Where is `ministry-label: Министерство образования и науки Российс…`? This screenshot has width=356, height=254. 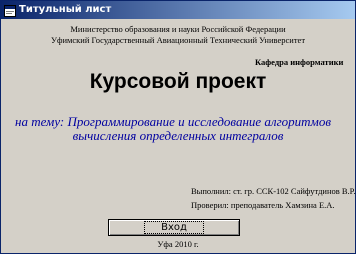
ministry-label: Министерство образования и науки Российс… is located at coordinates (178, 29).